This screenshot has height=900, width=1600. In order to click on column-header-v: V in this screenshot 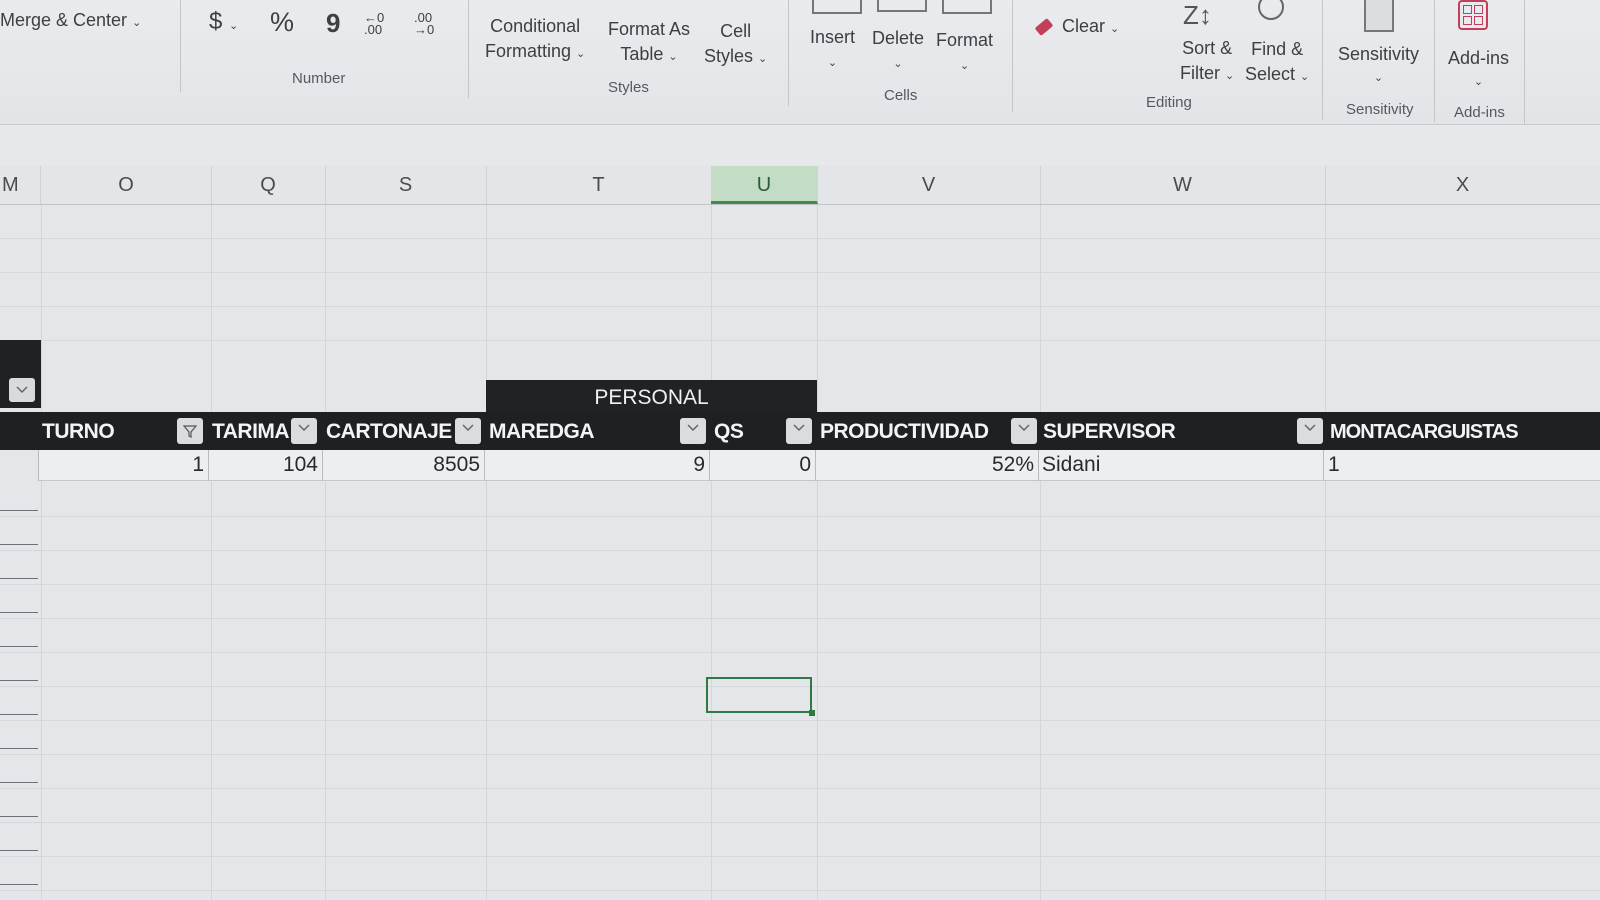, I will do `click(929, 185)`.